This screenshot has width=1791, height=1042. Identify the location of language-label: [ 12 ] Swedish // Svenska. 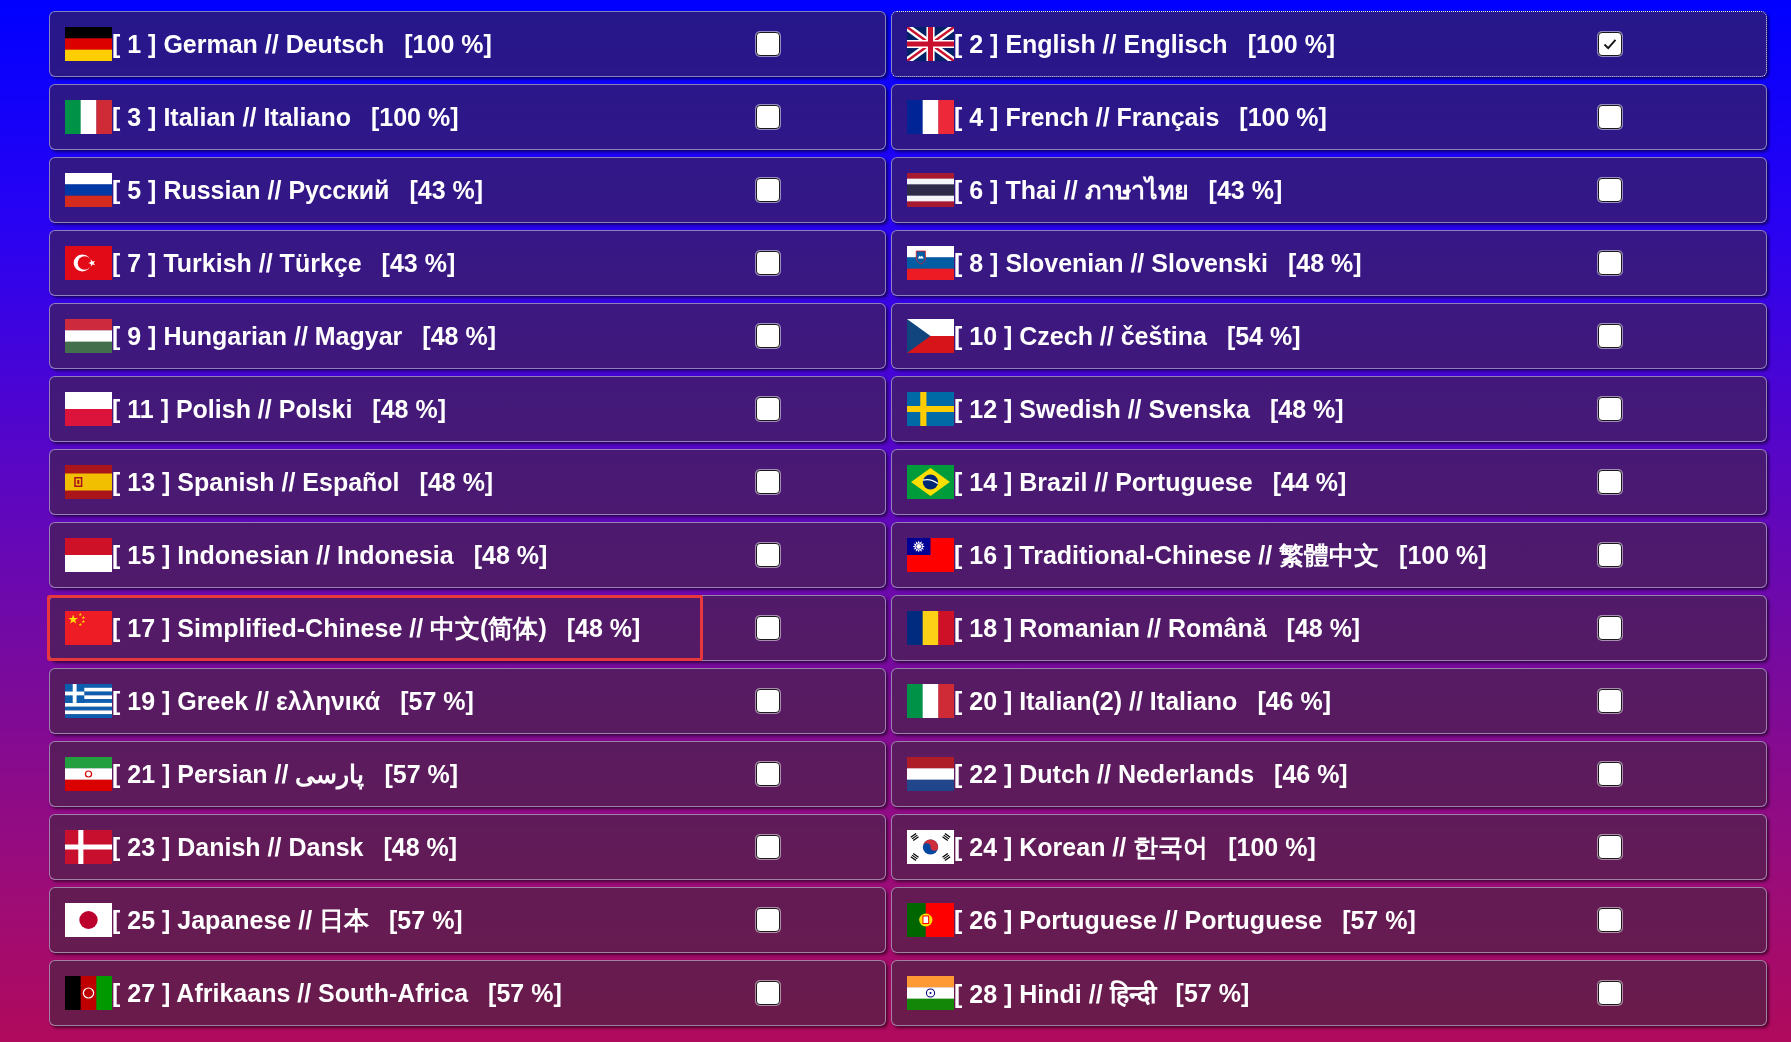
(1102, 409).